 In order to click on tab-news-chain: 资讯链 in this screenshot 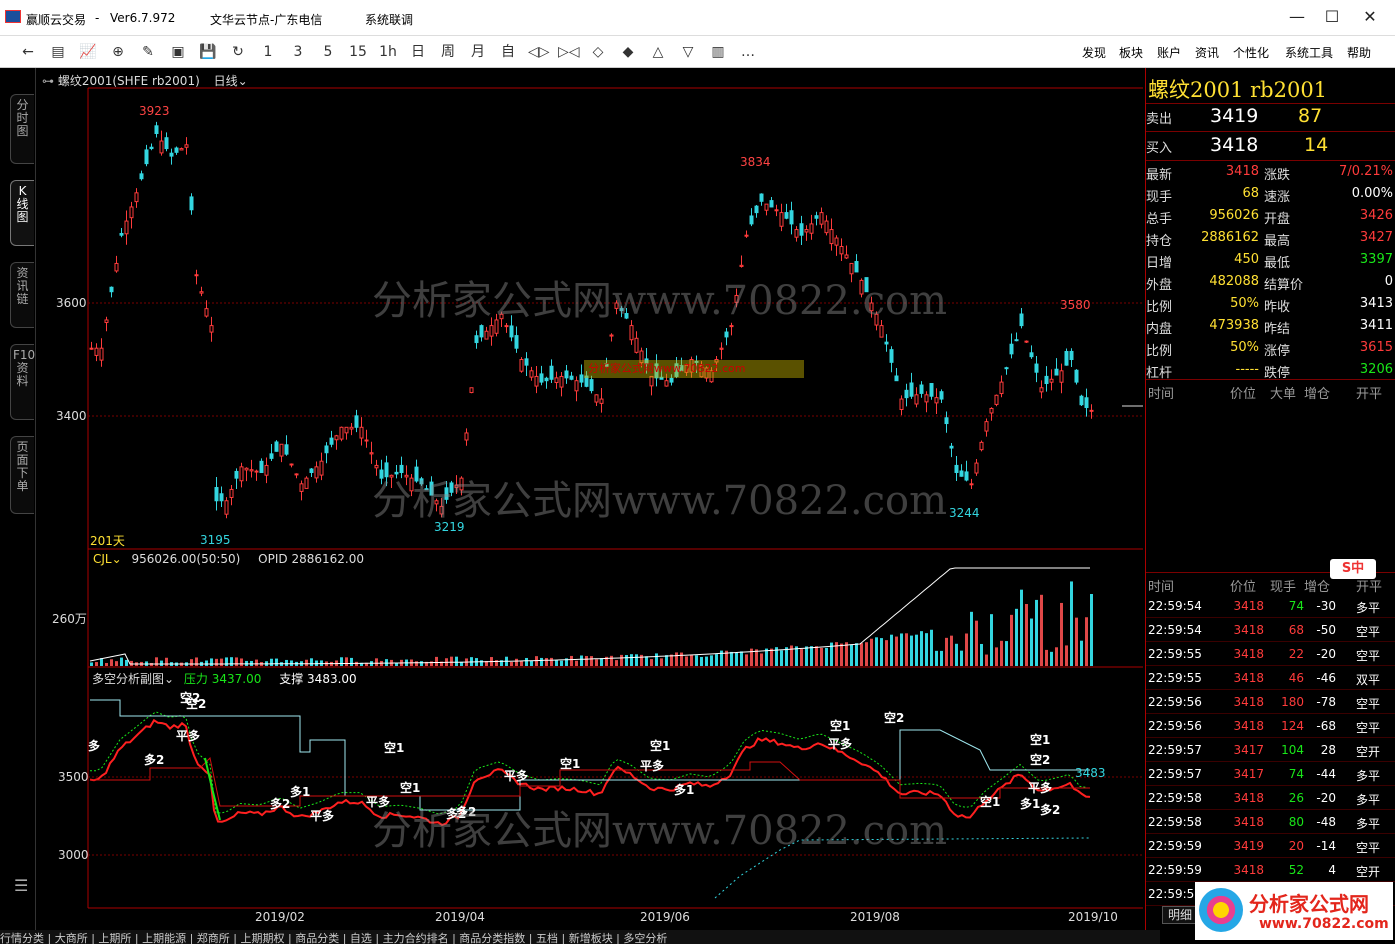, I will do `click(22, 295)`.